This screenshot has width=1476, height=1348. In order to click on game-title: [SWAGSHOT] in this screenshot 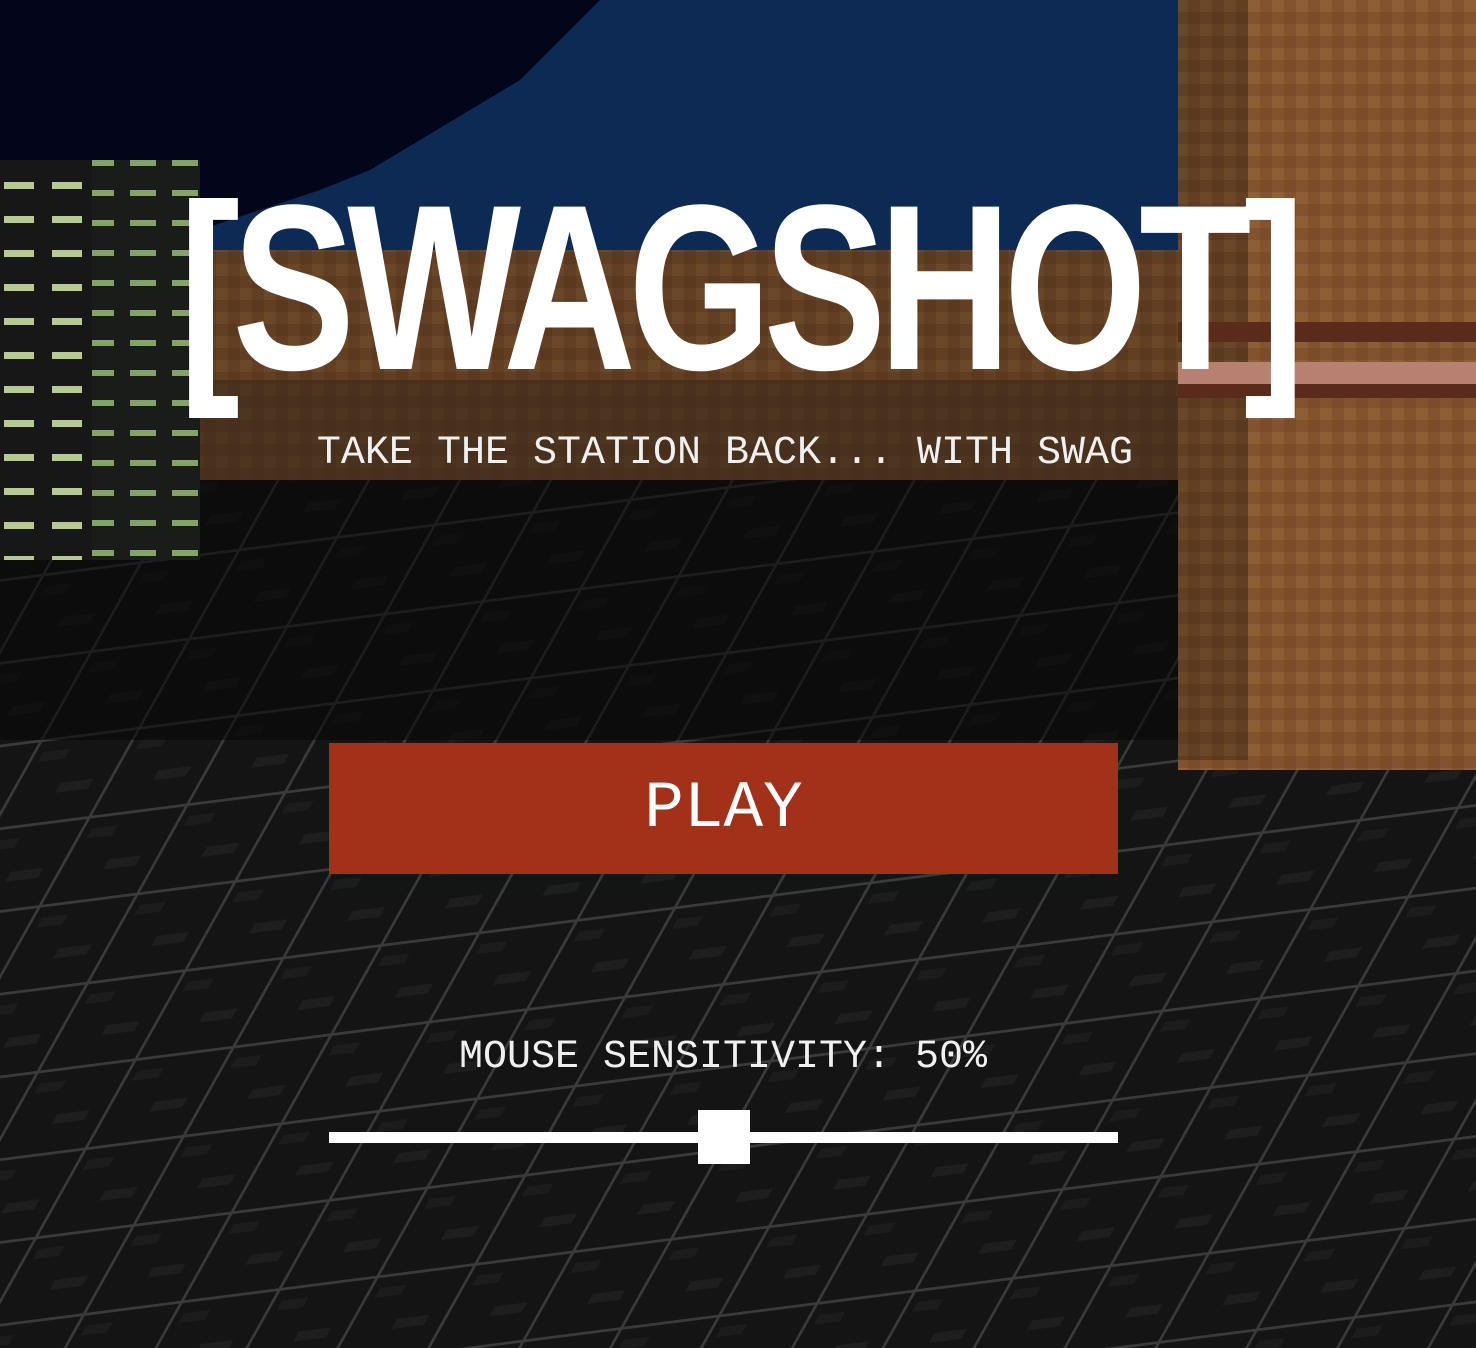, I will do `click(741, 288)`.